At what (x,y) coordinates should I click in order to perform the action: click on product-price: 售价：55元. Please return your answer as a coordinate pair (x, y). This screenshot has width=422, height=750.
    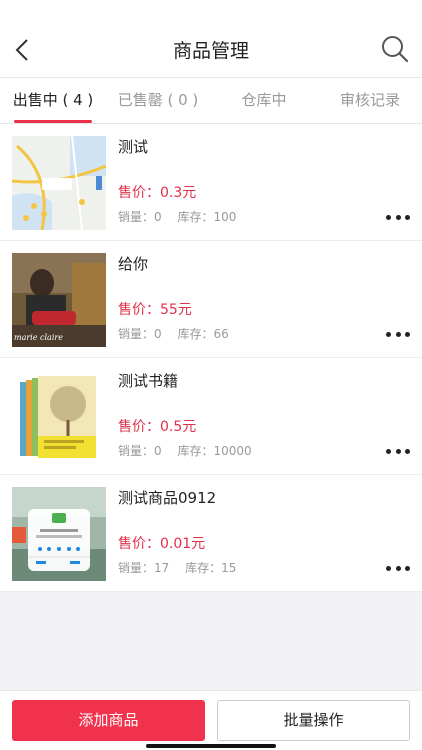
    Looking at the image, I should click on (155, 310).